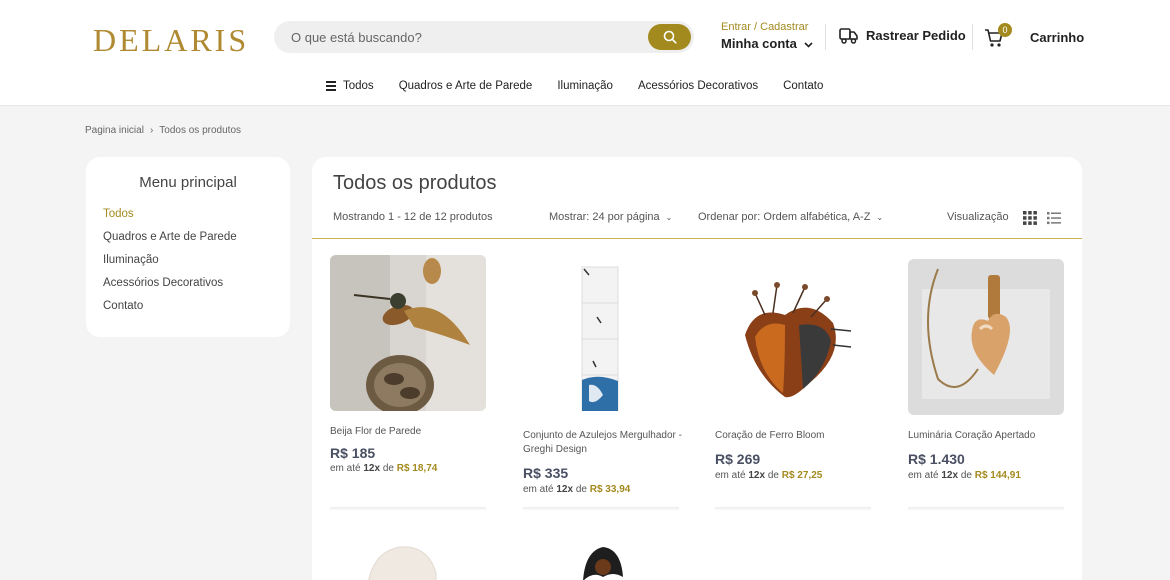 This screenshot has height=580, width=1170. I want to click on product-name: Coração de Ferro Bloom, so click(795, 436).